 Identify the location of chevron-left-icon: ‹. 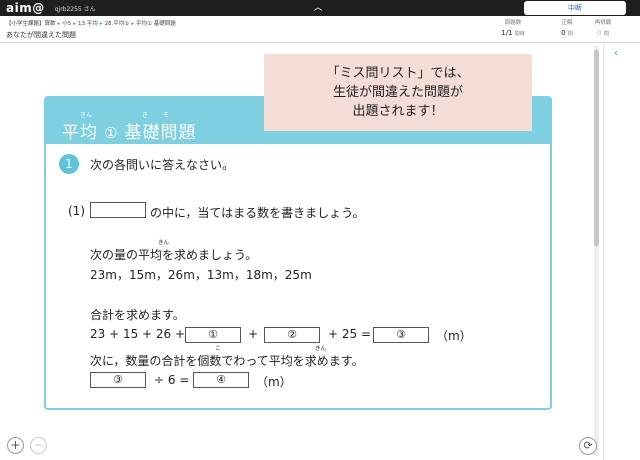
(616, 53).